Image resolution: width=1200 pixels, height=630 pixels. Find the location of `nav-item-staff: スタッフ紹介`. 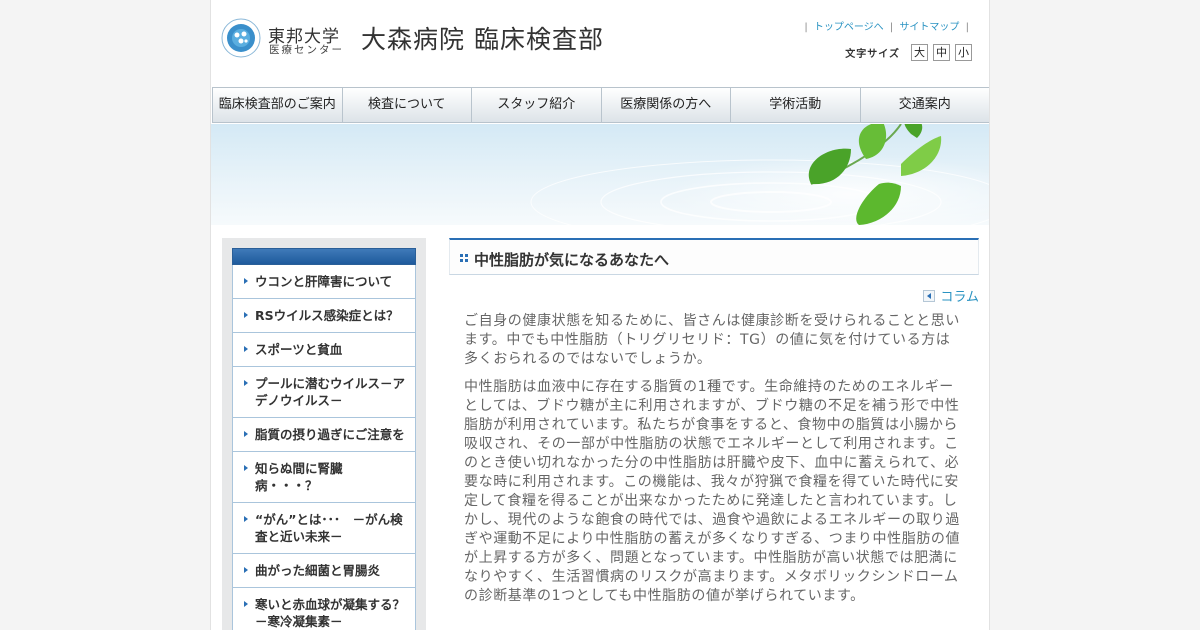

nav-item-staff: スタッフ紹介 is located at coordinates (537, 105).